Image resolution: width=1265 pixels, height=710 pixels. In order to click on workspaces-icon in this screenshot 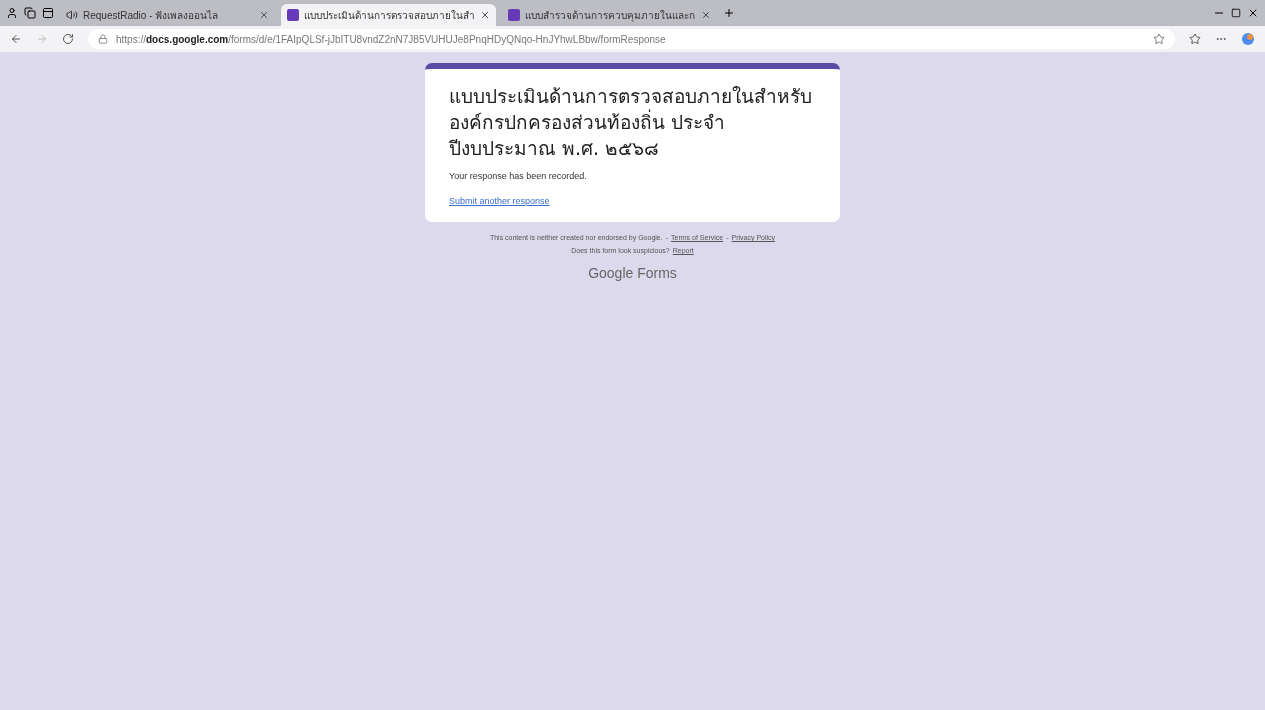, I will do `click(30, 13)`.